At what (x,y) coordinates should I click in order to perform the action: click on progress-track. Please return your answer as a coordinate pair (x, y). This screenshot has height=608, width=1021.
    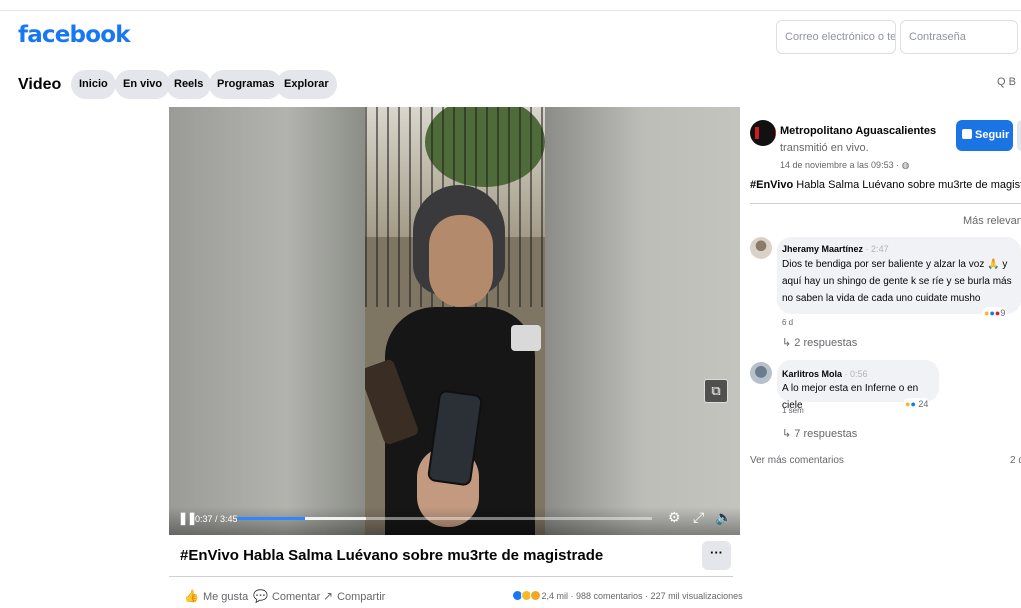
    Looking at the image, I should click on (444, 518).